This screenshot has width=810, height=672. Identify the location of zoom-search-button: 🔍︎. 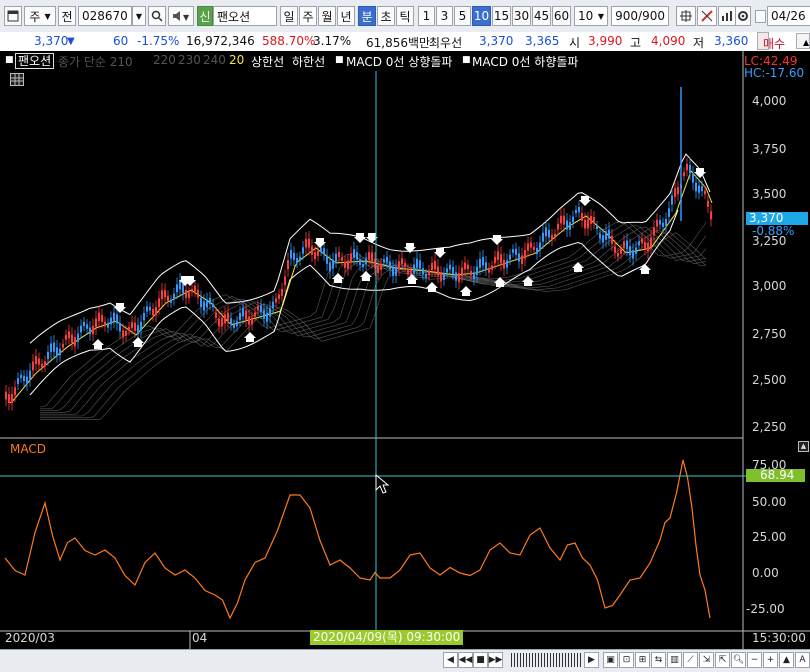
(738, 660).